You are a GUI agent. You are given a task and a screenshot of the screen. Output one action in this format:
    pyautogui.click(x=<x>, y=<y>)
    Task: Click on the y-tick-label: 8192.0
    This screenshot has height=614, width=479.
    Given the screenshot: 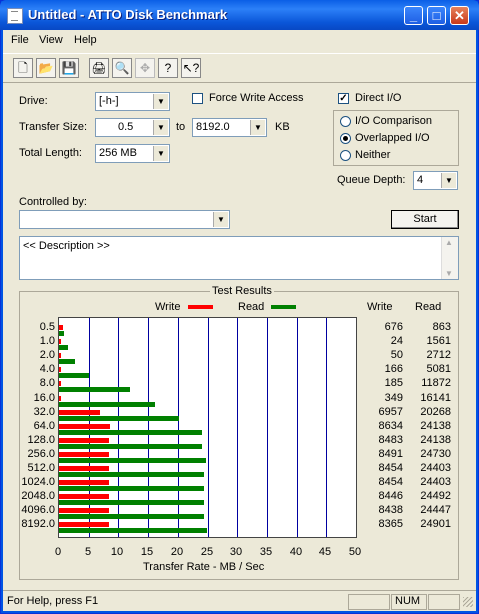 What is the action you would take?
    pyautogui.click(x=38, y=524)
    